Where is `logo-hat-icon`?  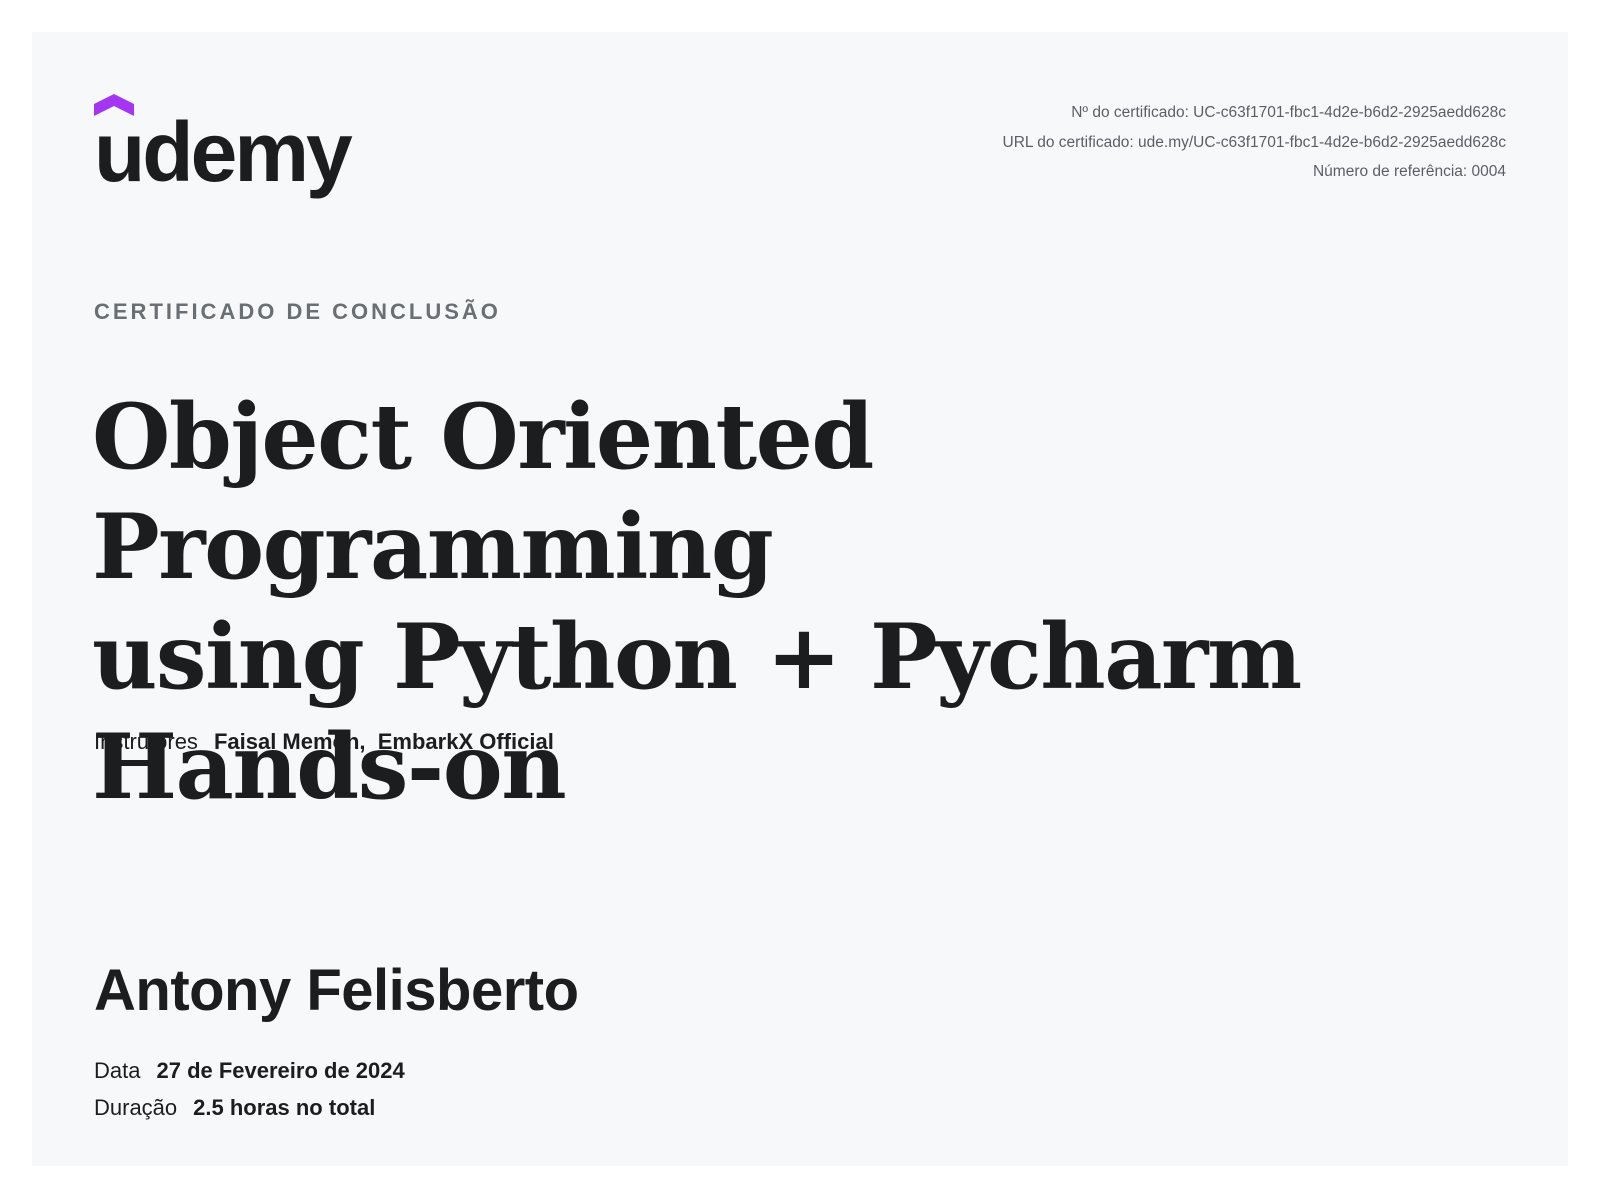 logo-hat-icon is located at coordinates (114, 105).